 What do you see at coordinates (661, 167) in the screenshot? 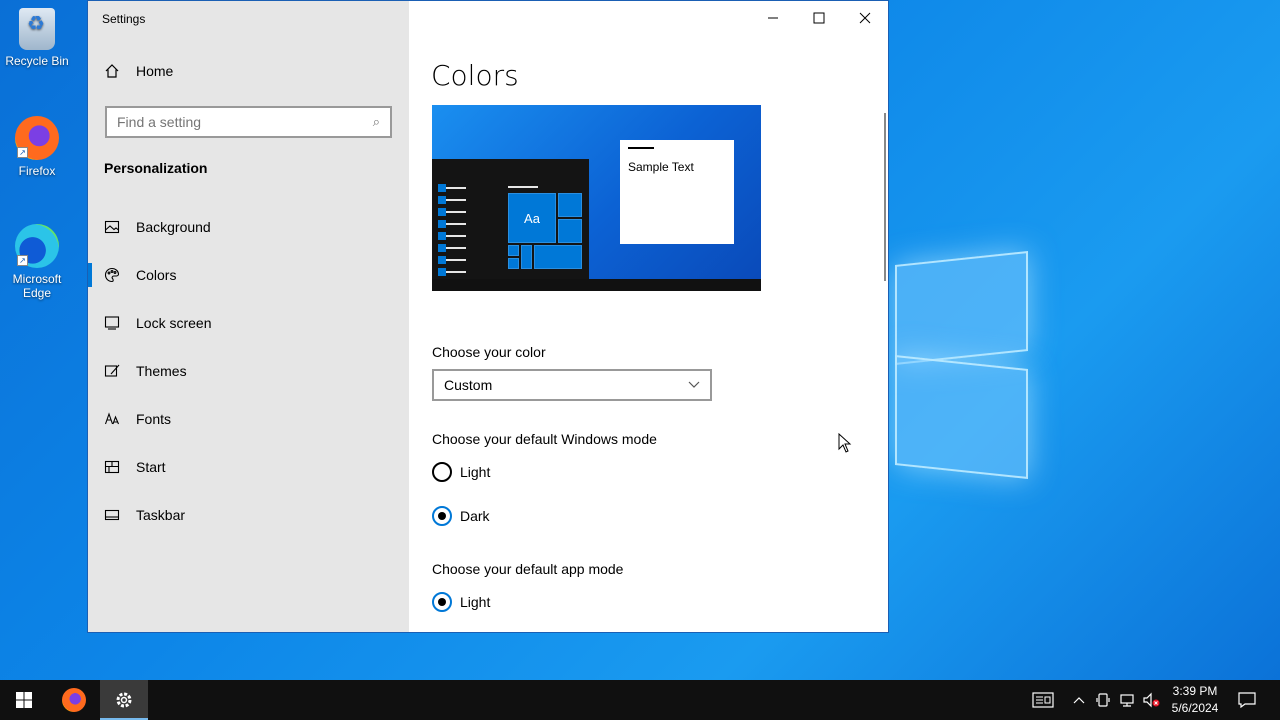
I see `preview-sample-text: Sample Text` at bounding box center [661, 167].